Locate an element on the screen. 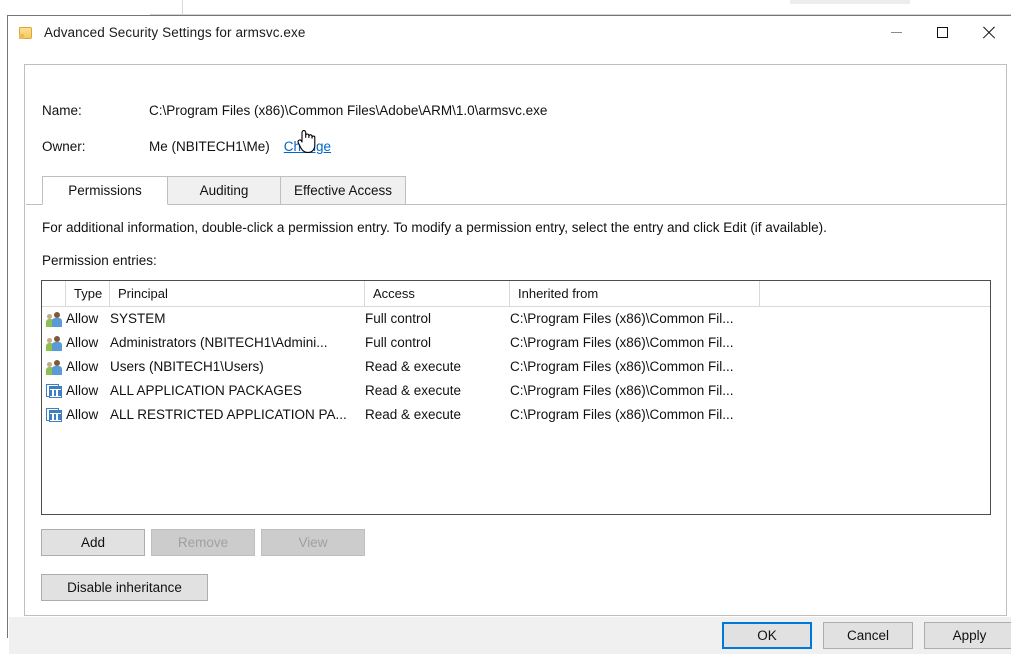  minimize-button is located at coordinates (896, 32).